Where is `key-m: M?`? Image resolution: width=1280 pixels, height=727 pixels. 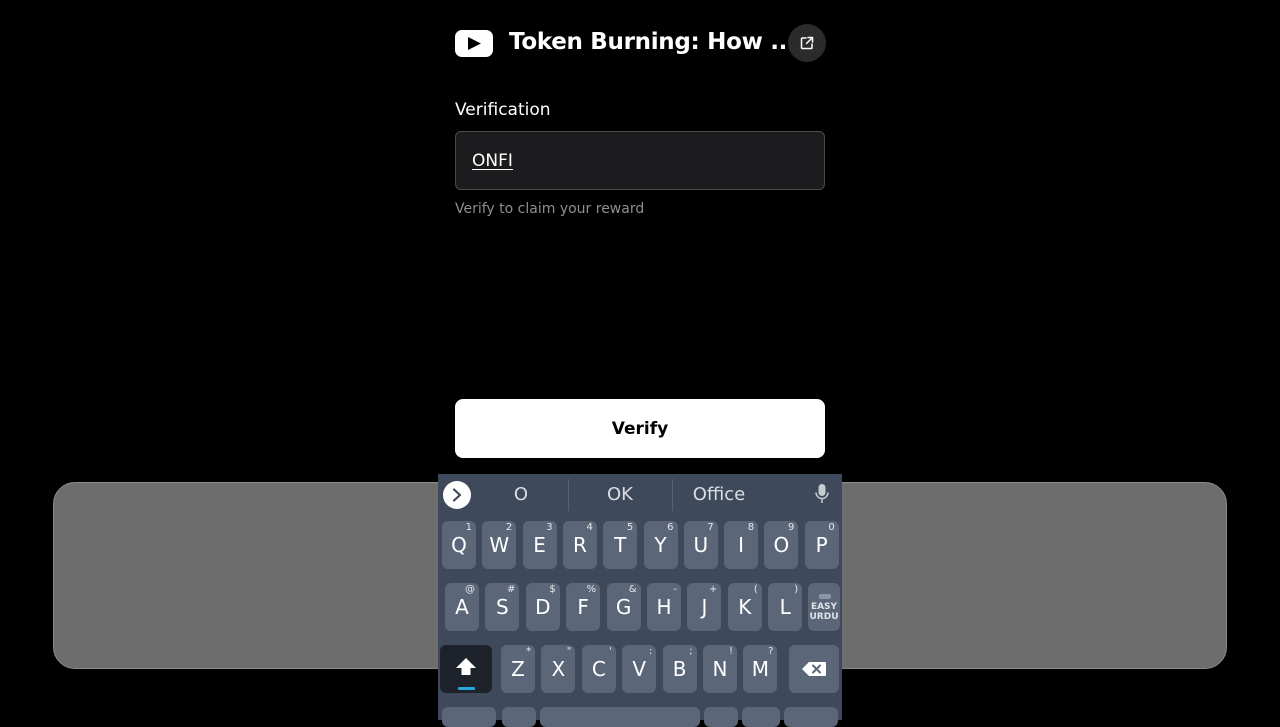 key-m: M? is located at coordinates (760, 669).